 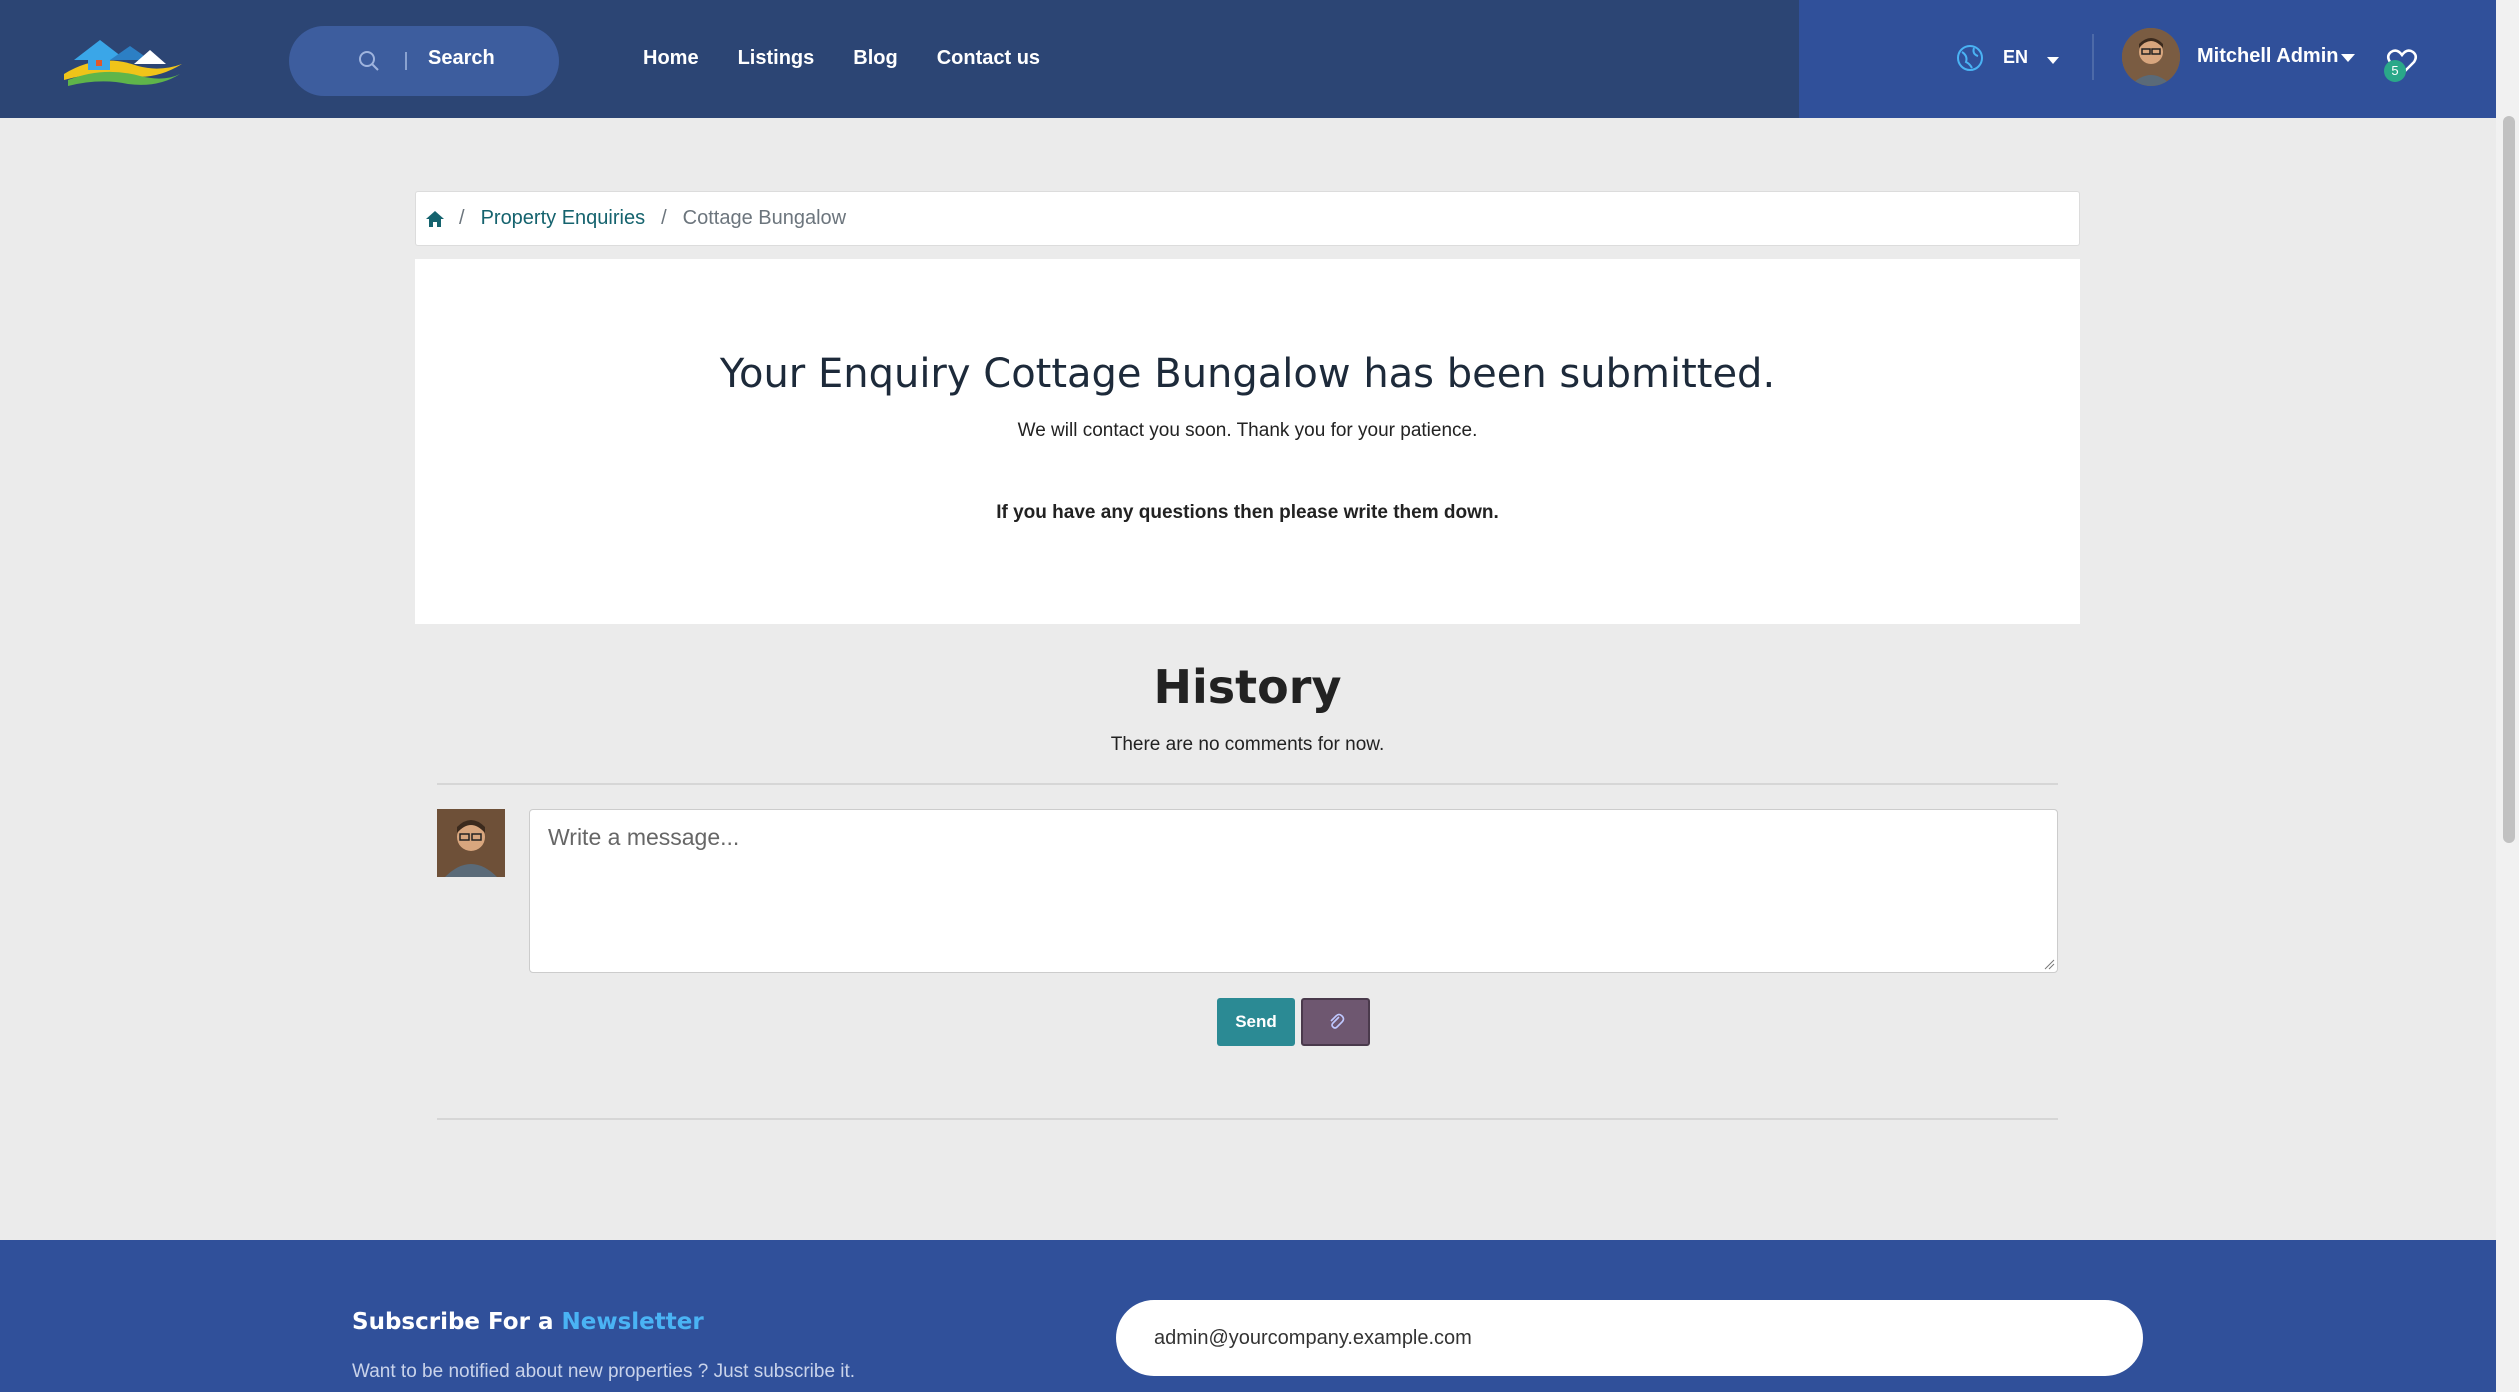 What do you see at coordinates (1293, 891) in the screenshot?
I see `message-textarea` at bounding box center [1293, 891].